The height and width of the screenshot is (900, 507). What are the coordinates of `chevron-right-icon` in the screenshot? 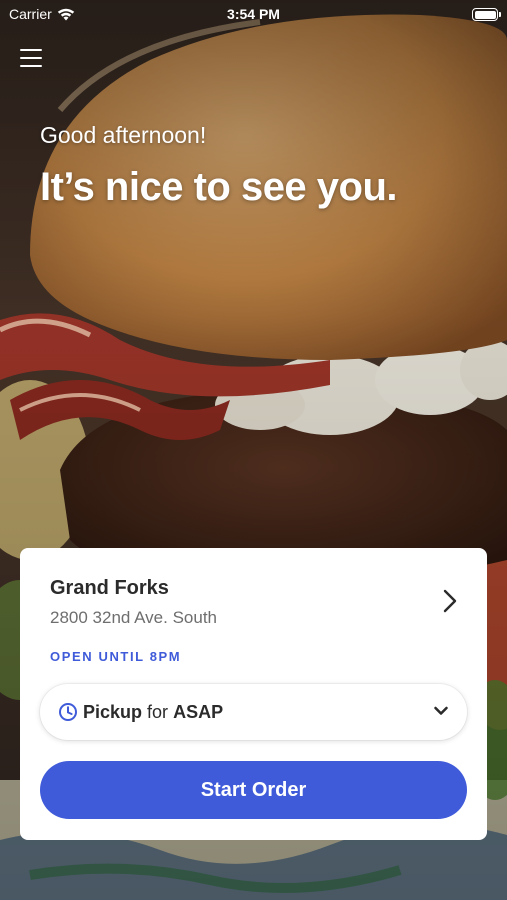 It's located at (450, 601).